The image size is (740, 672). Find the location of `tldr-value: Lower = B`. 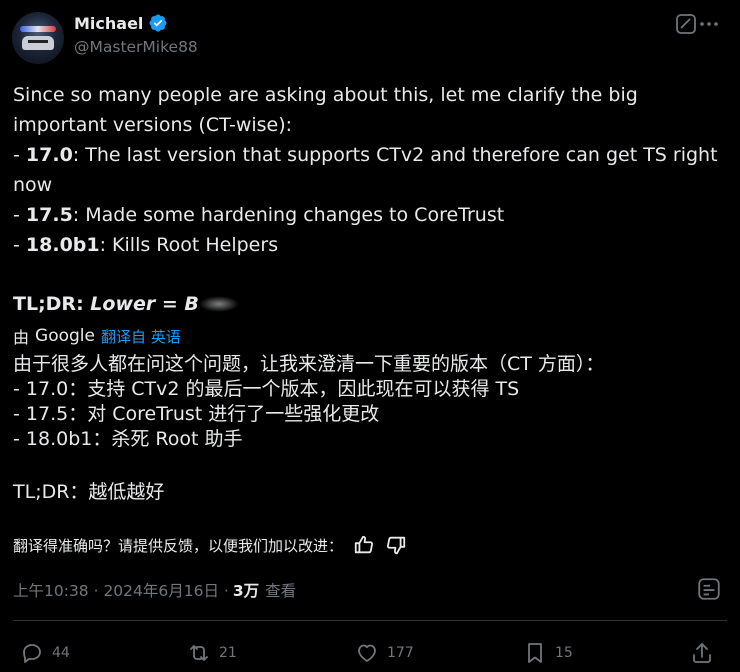

tldr-value: Lower = B is located at coordinates (144, 304).